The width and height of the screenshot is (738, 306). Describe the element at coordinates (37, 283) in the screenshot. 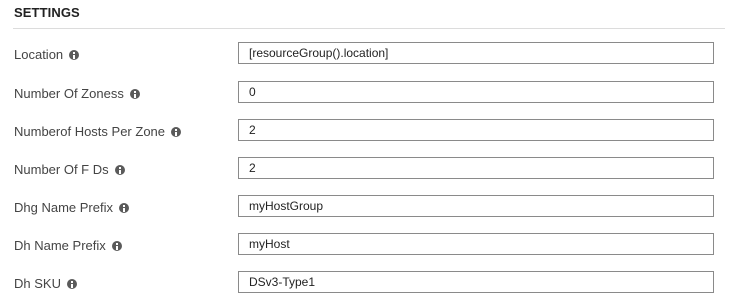

I see `field-label-dh-sku: Dh SKU` at that location.